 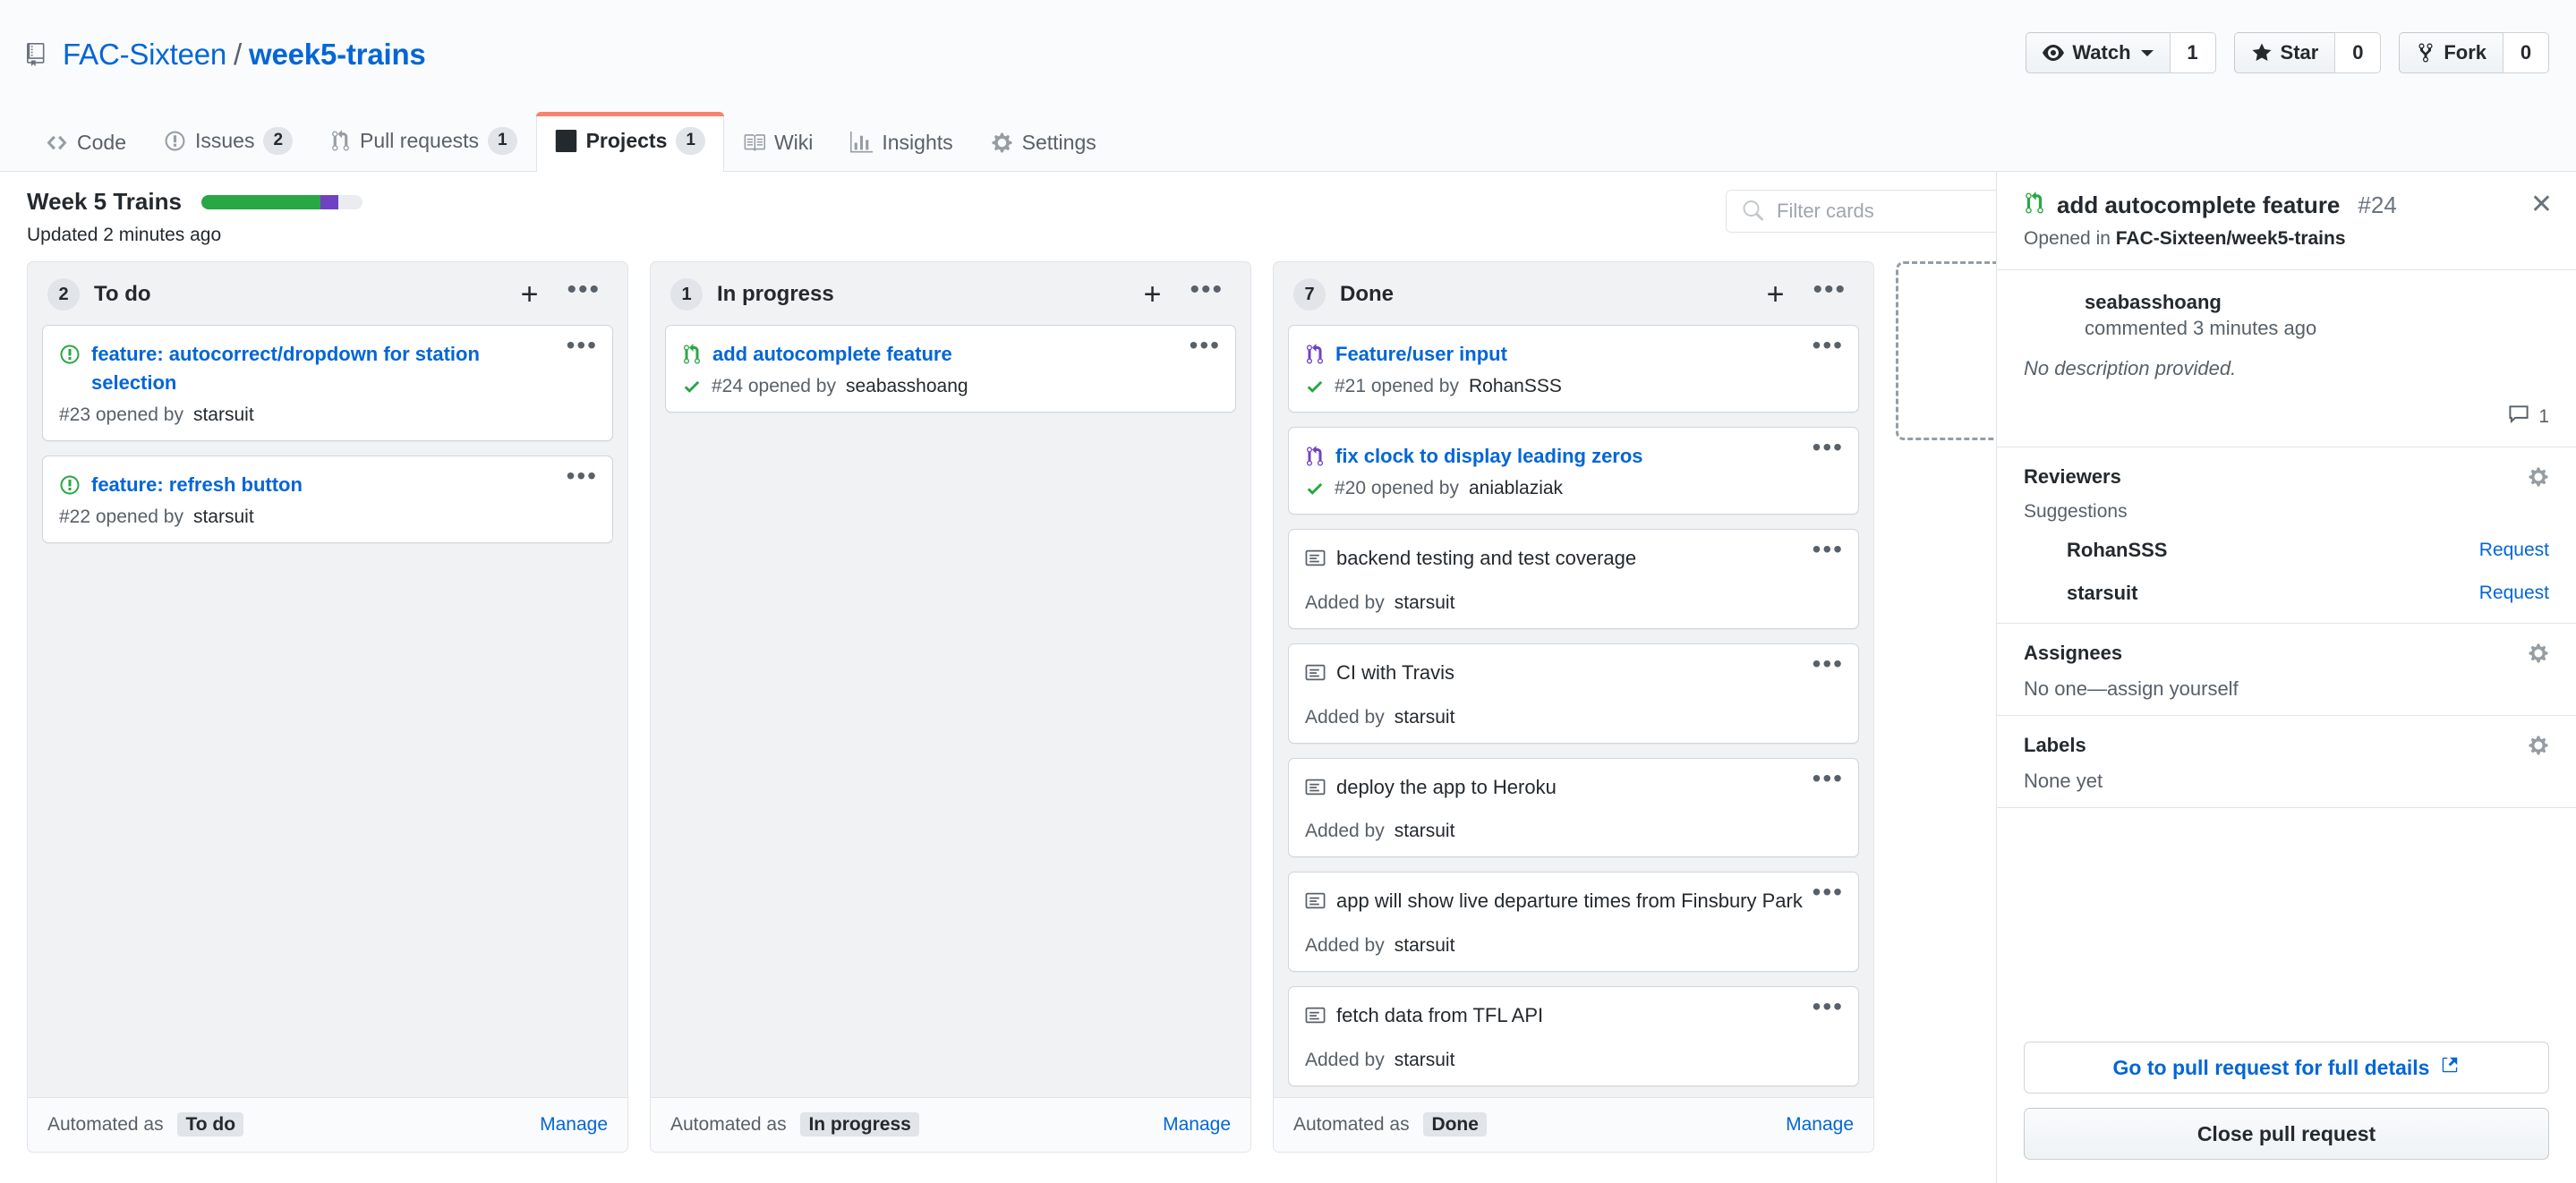 I want to click on progress-segment-inprogress, so click(x=329, y=201).